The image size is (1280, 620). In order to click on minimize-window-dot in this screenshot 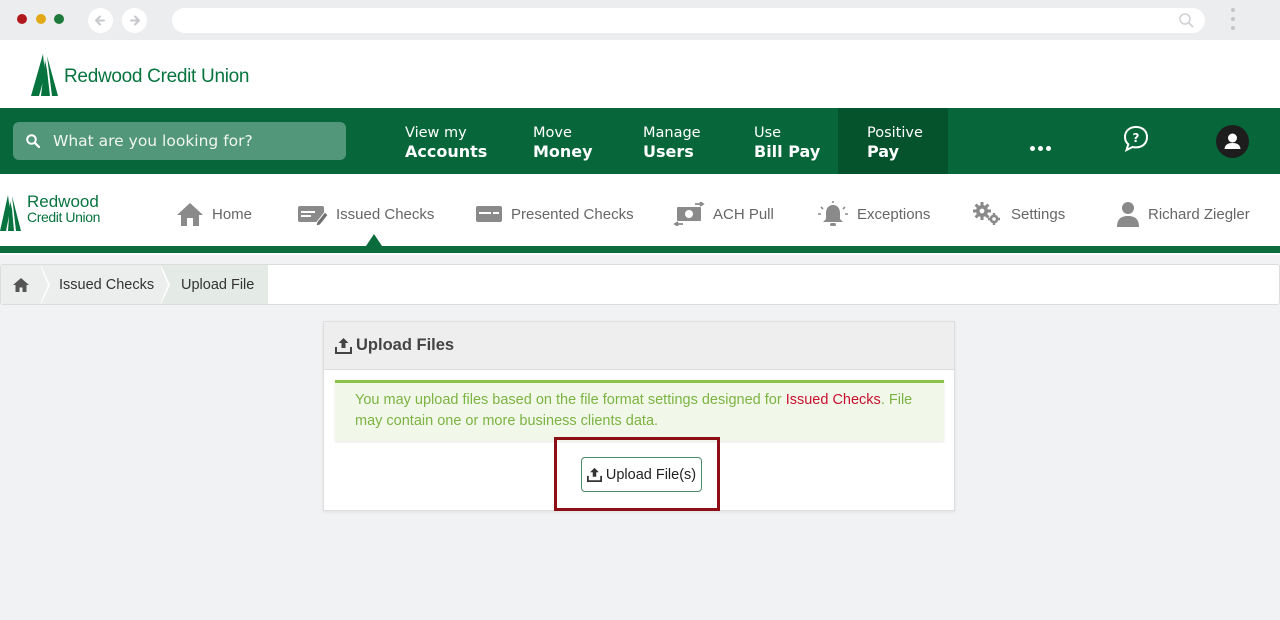, I will do `click(41, 19)`.